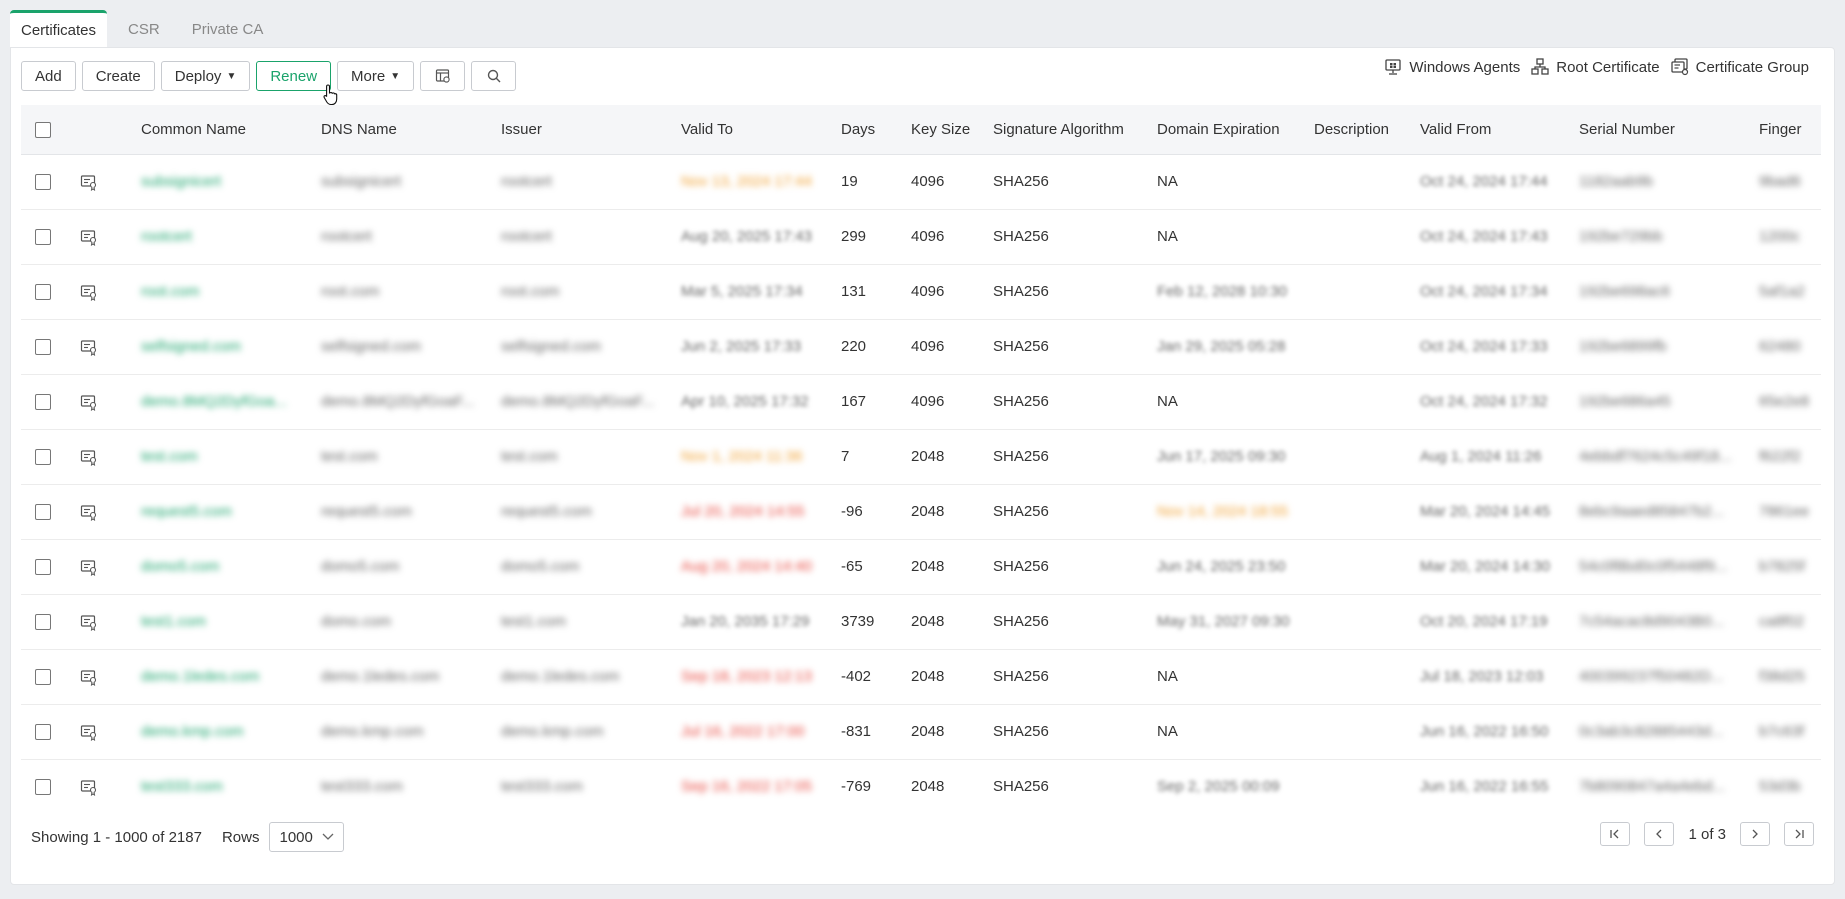 The height and width of the screenshot is (899, 1845). What do you see at coordinates (223, 129) in the screenshot?
I see `column-header-common-name: Common Name` at bounding box center [223, 129].